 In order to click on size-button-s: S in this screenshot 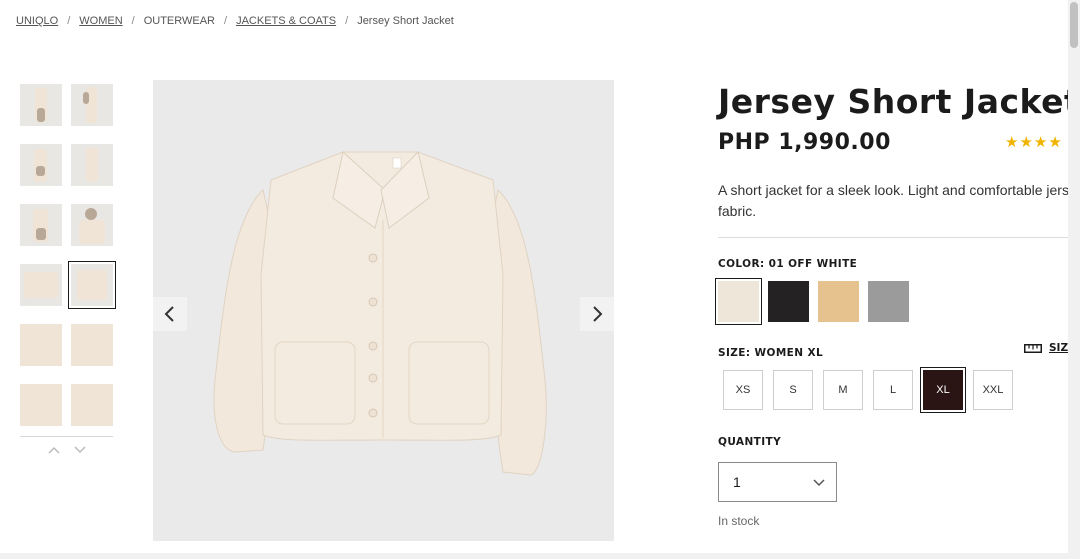, I will do `click(793, 390)`.